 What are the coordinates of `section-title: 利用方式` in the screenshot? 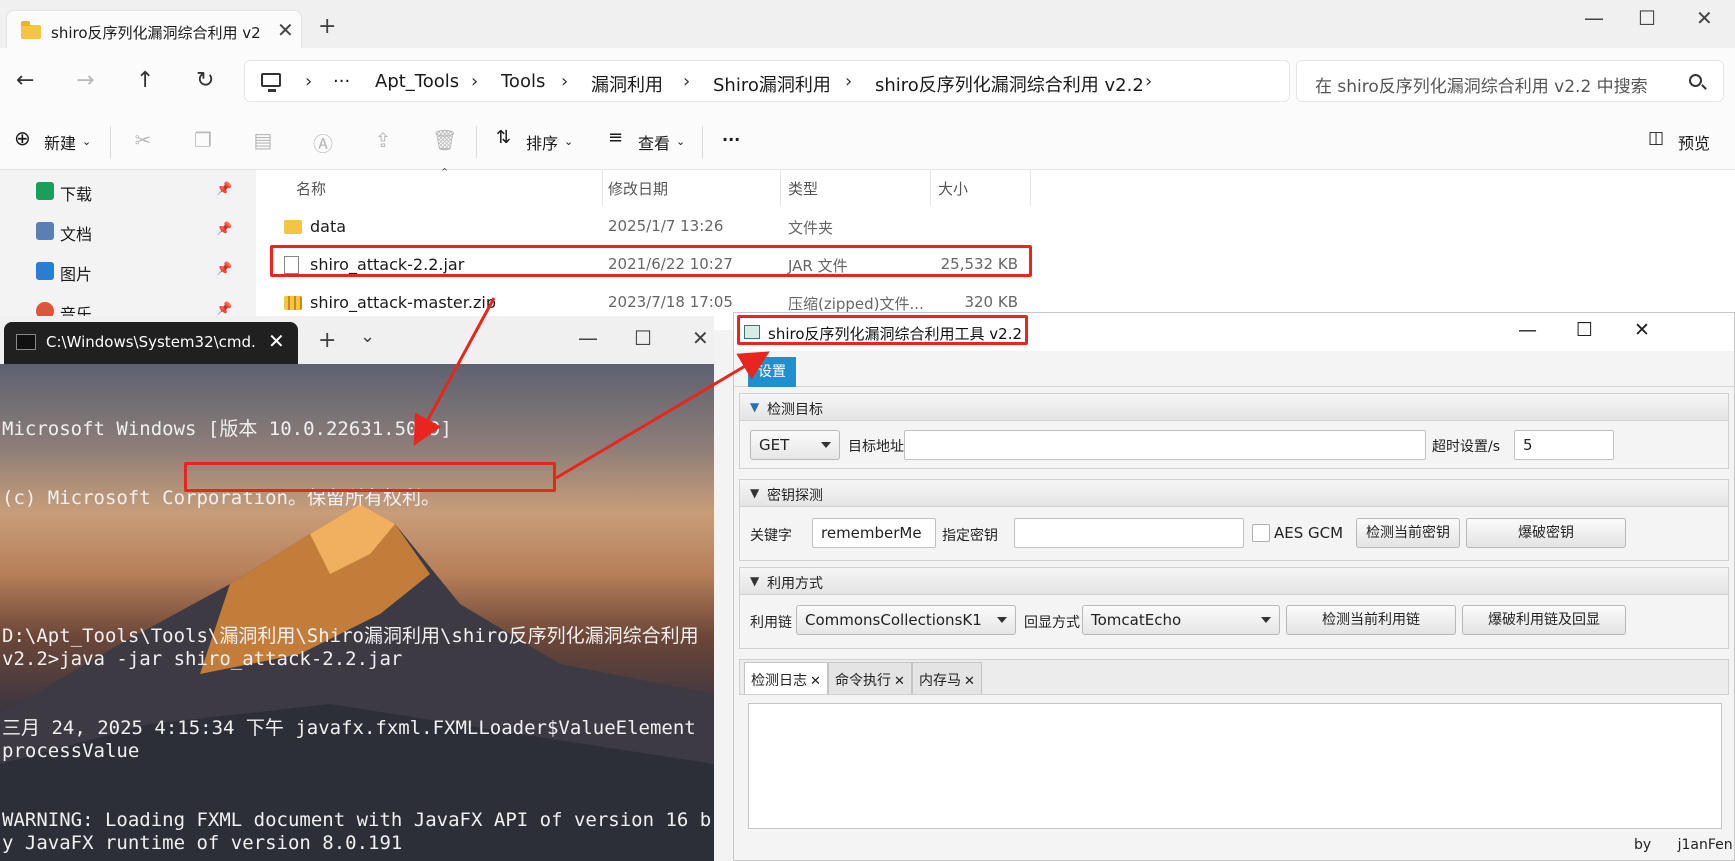 It's located at (795, 584).